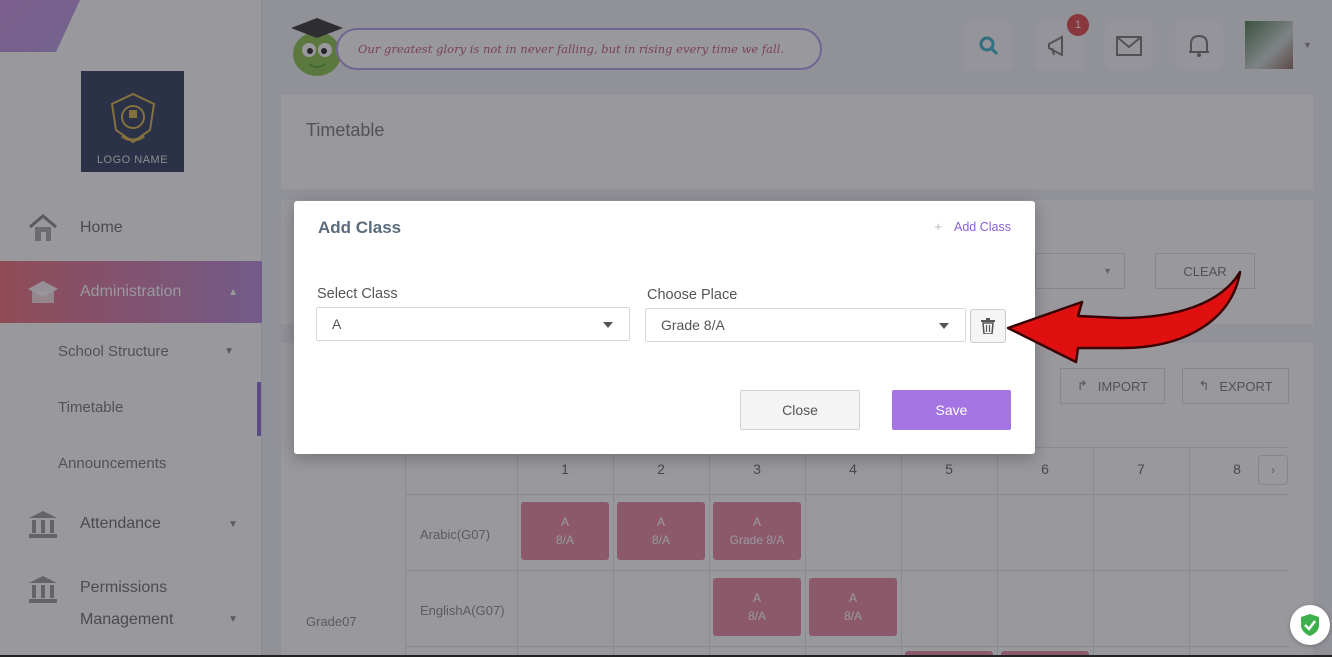  What do you see at coordinates (337, 324) in the screenshot?
I see `select-class-value: A` at bounding box center [337, 324].